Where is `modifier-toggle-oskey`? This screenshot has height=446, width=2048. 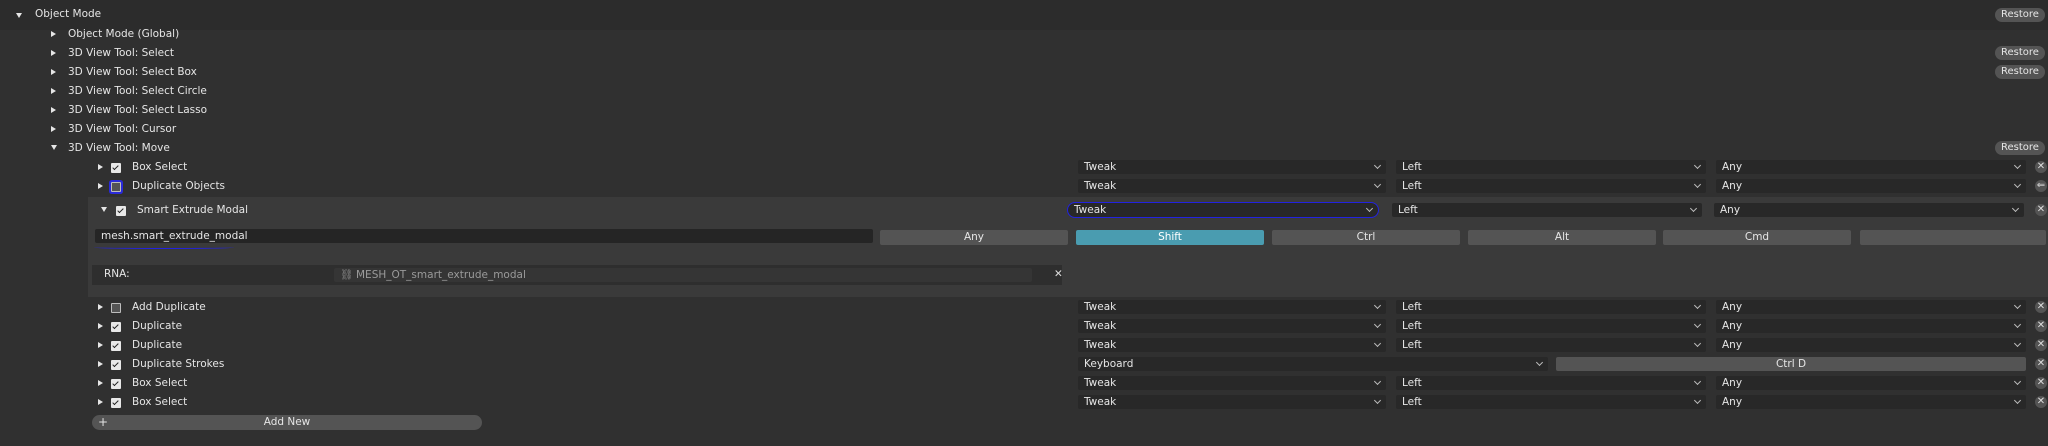 modifier-toggle-oskey is located at coordinates (1953, 237).